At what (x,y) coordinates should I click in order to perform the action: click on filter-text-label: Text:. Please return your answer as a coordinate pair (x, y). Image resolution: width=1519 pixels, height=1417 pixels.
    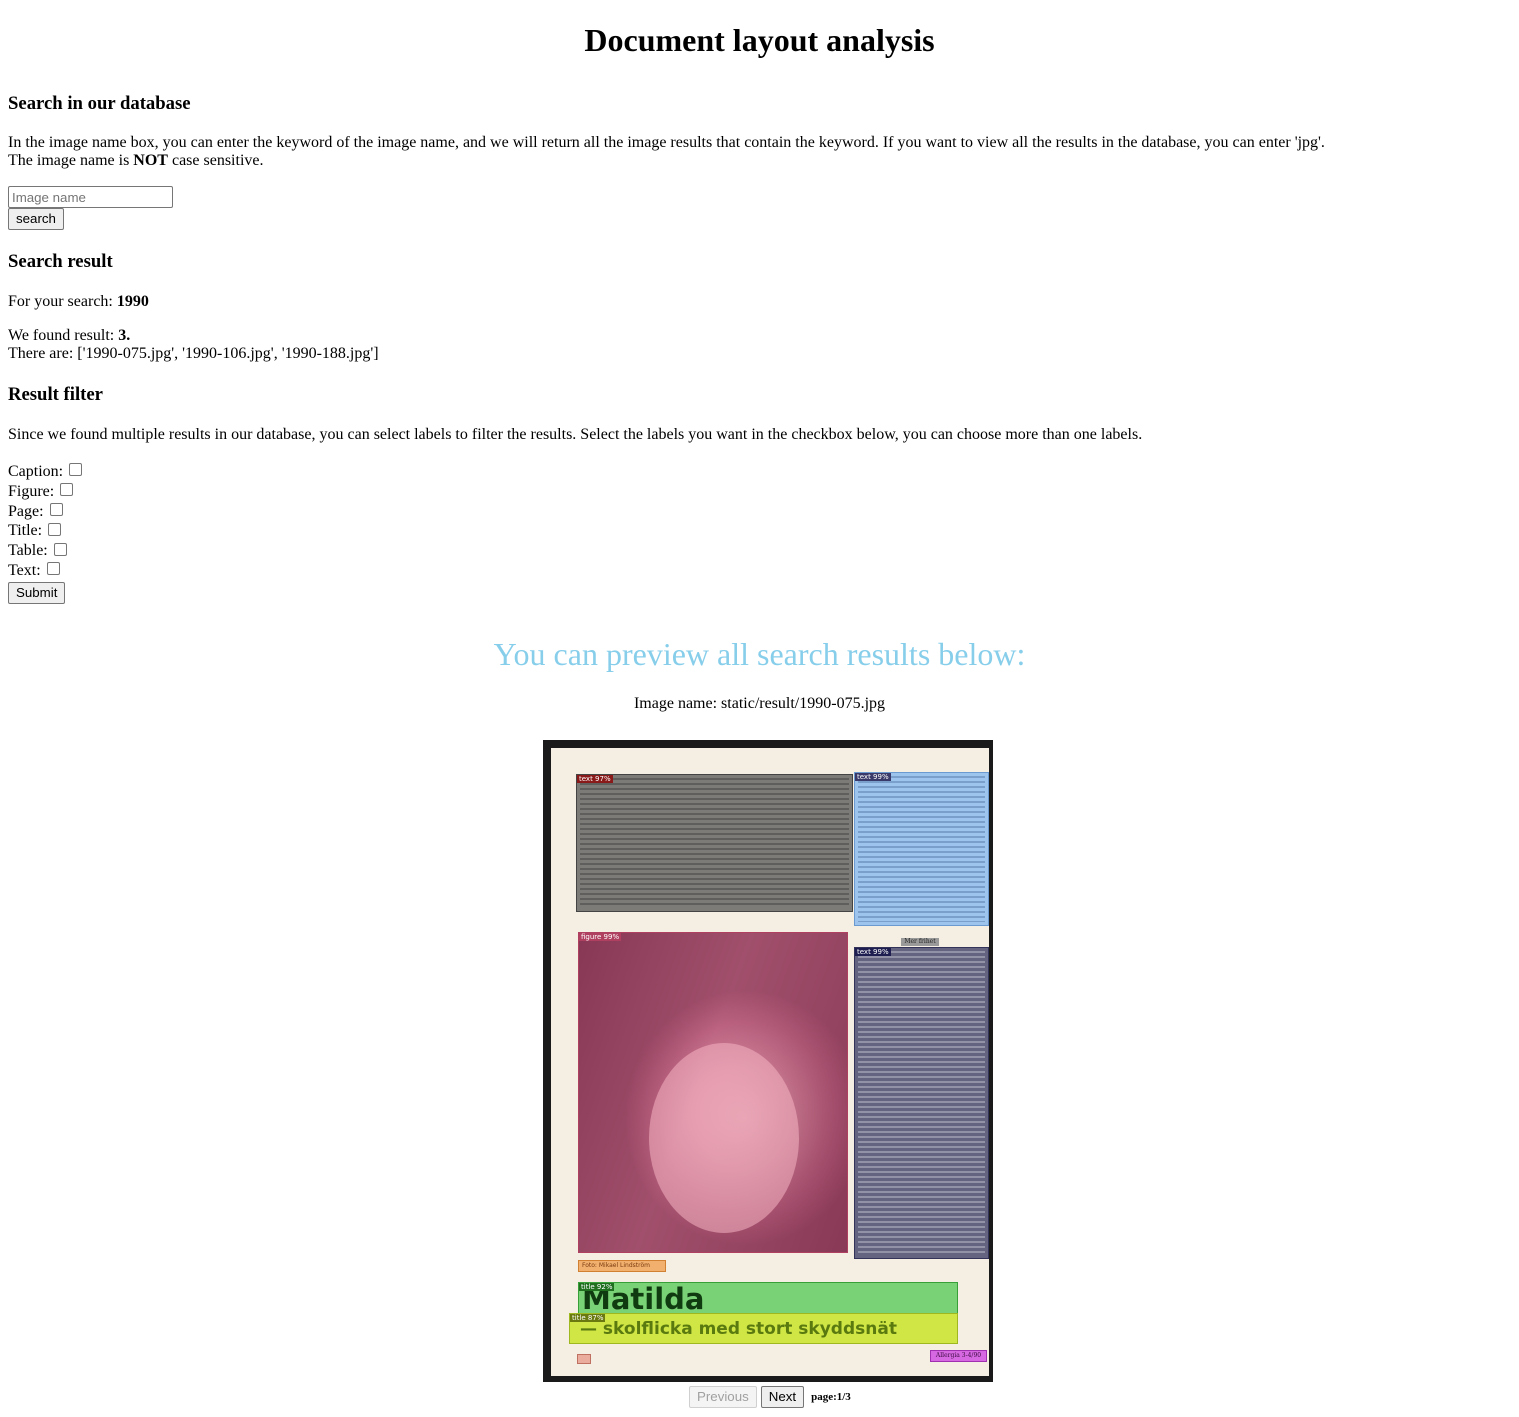
    Looking at the image, I should click on (24, 570).